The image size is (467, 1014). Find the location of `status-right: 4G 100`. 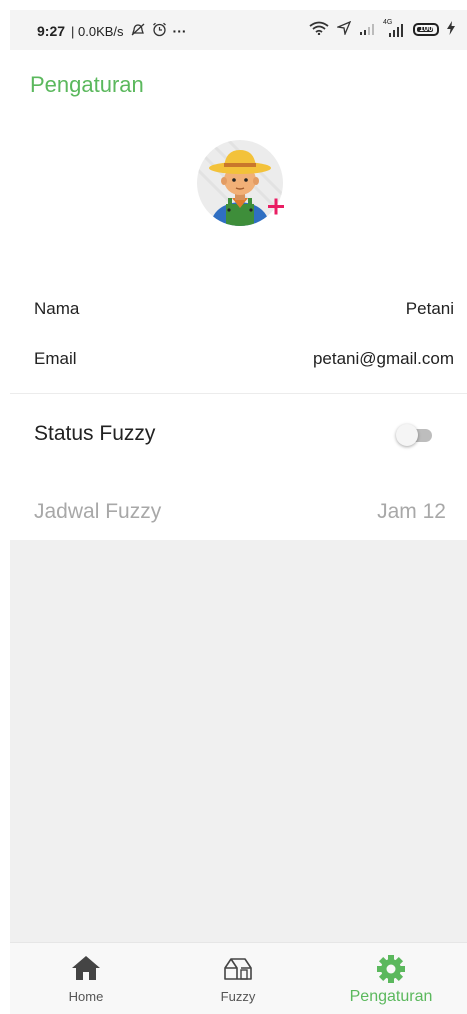

status-right: 4G 100 is located at coordinates (382, 28).